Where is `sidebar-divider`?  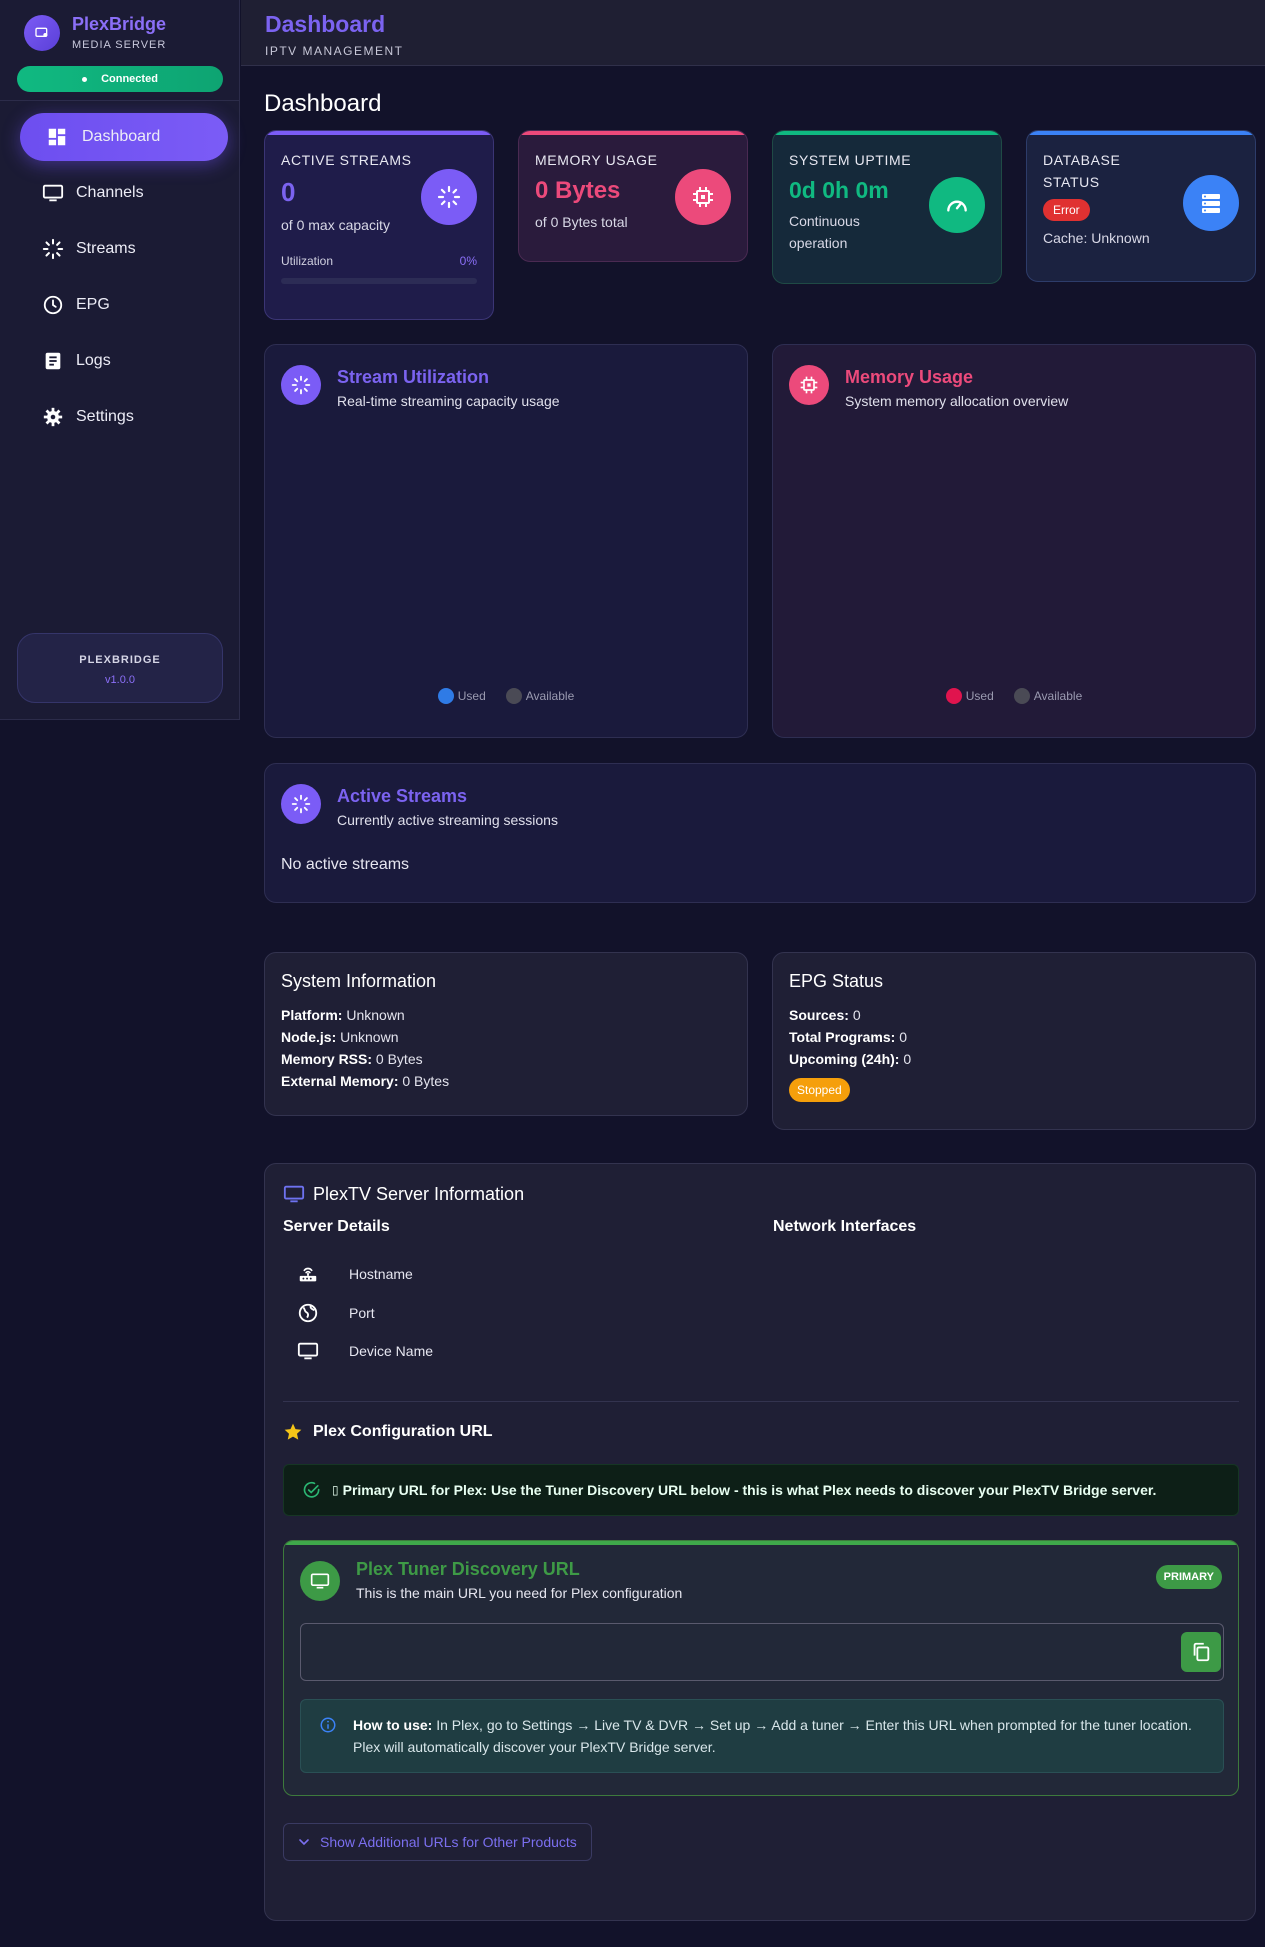
sidebar-divider is located at coordinates (119, 100).